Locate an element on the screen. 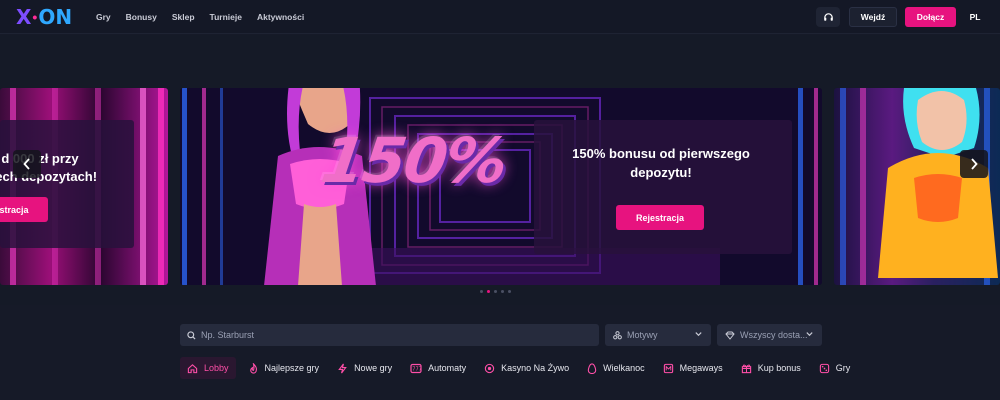 The height and width of the screenshot is (400, 1000). promo-text-box is located at coordinates (663, 187).